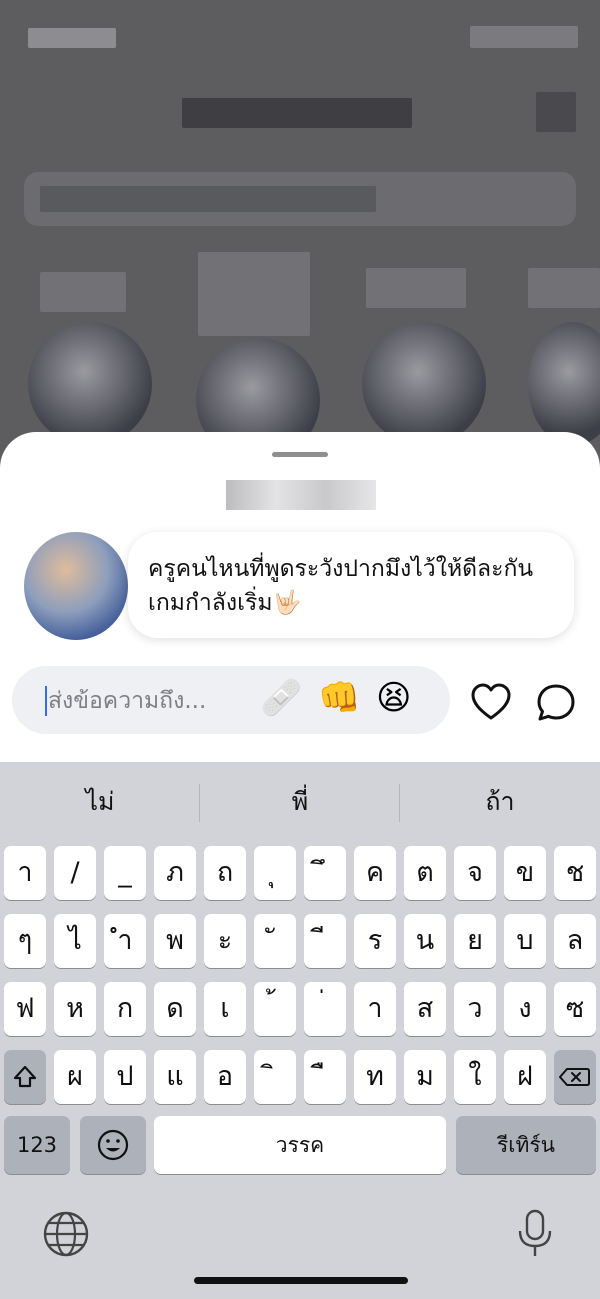 The height and width of the screenshot is (1299, 600). What do you see at coordinates (231, 700) in the screenshot?
I see `message-composer: ส่งข้อความถึง... 🩹 👊 😫` at bounding box center [231, 700].